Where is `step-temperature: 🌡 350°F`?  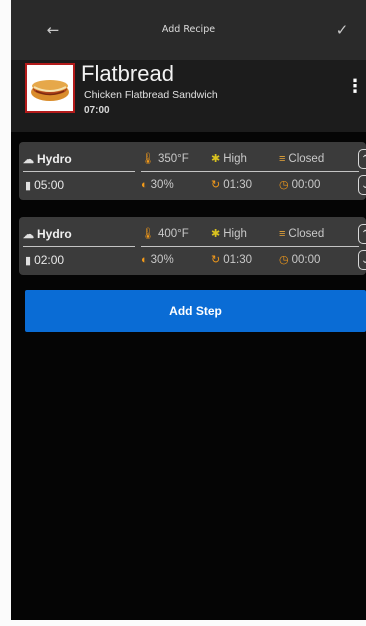
step-temperature: 🌡 350°F is located at coordinates (165, 159).